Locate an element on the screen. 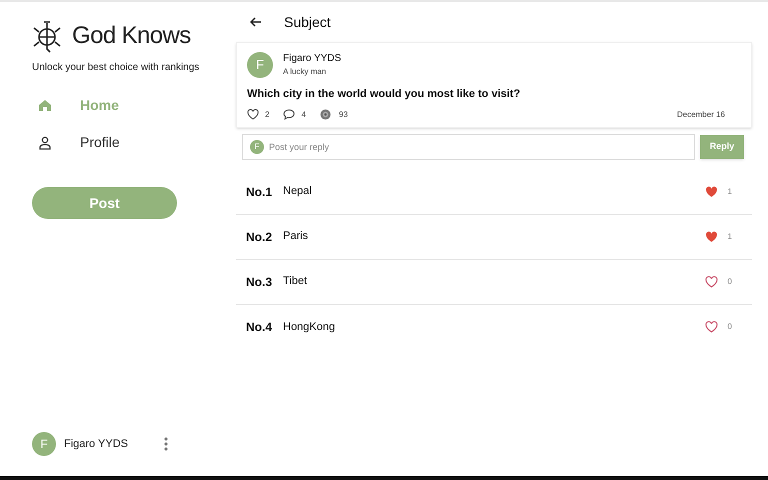 The width and height of the screenshot is (768, 480). rank-label: No.4 is located at coordinates (260, 327).